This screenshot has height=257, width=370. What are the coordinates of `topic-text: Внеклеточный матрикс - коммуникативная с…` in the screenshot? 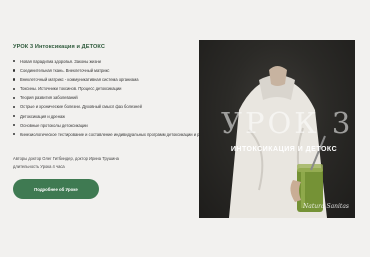 It's located at (79, 80).